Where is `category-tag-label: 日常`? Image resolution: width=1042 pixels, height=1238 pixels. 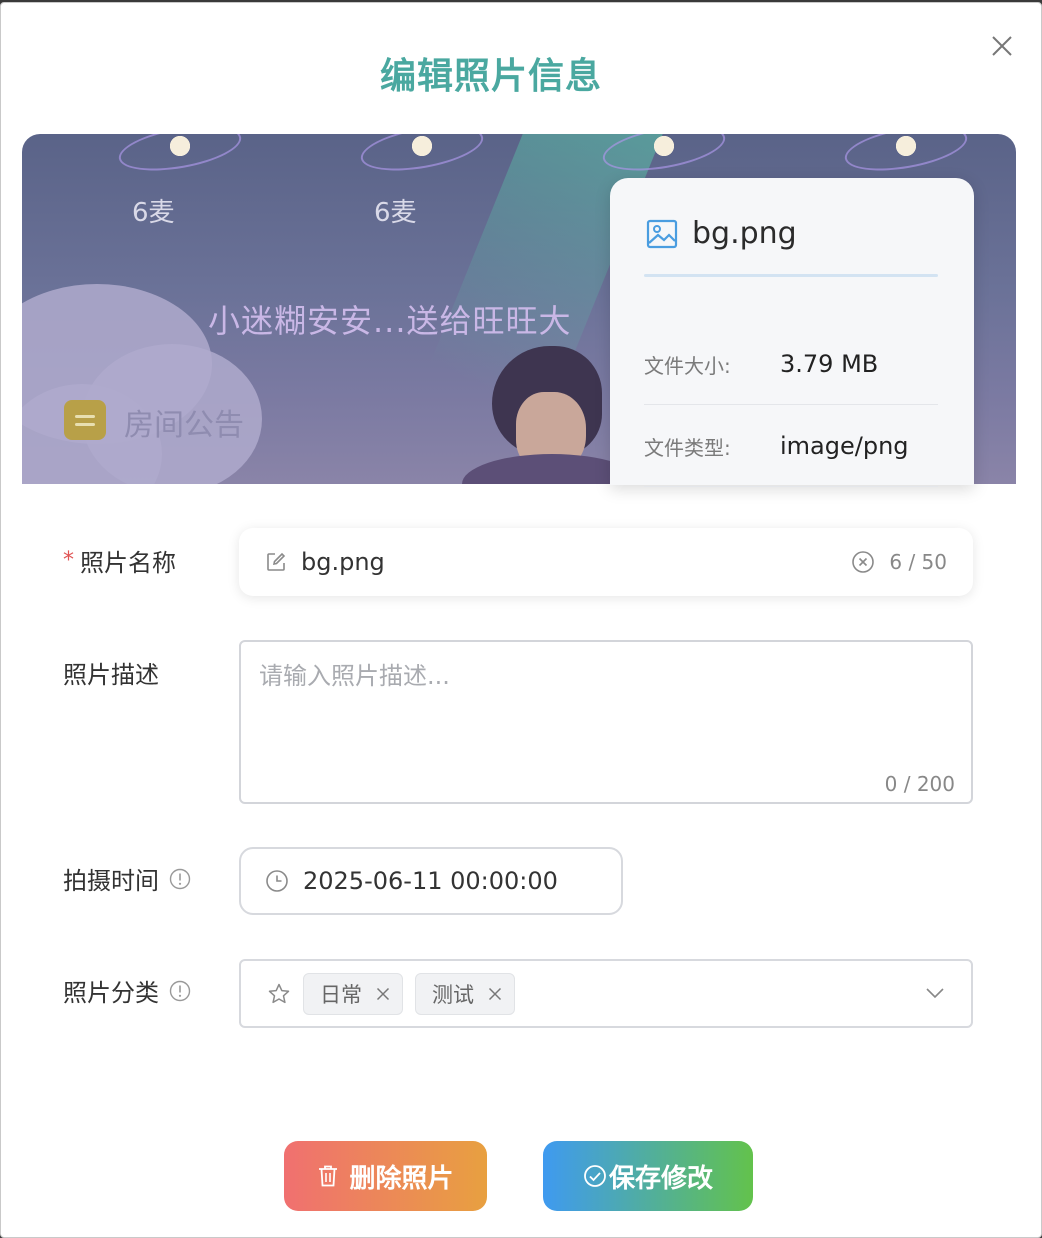 category-tag-label: 日常 is located at coordinates (341, 994).